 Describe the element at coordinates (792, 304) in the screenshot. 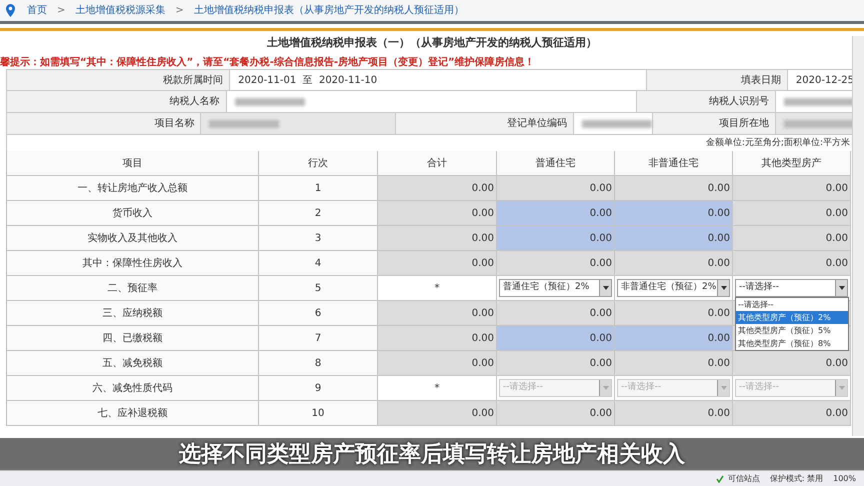

I see `dropdown-option: --请选择--` at that location.